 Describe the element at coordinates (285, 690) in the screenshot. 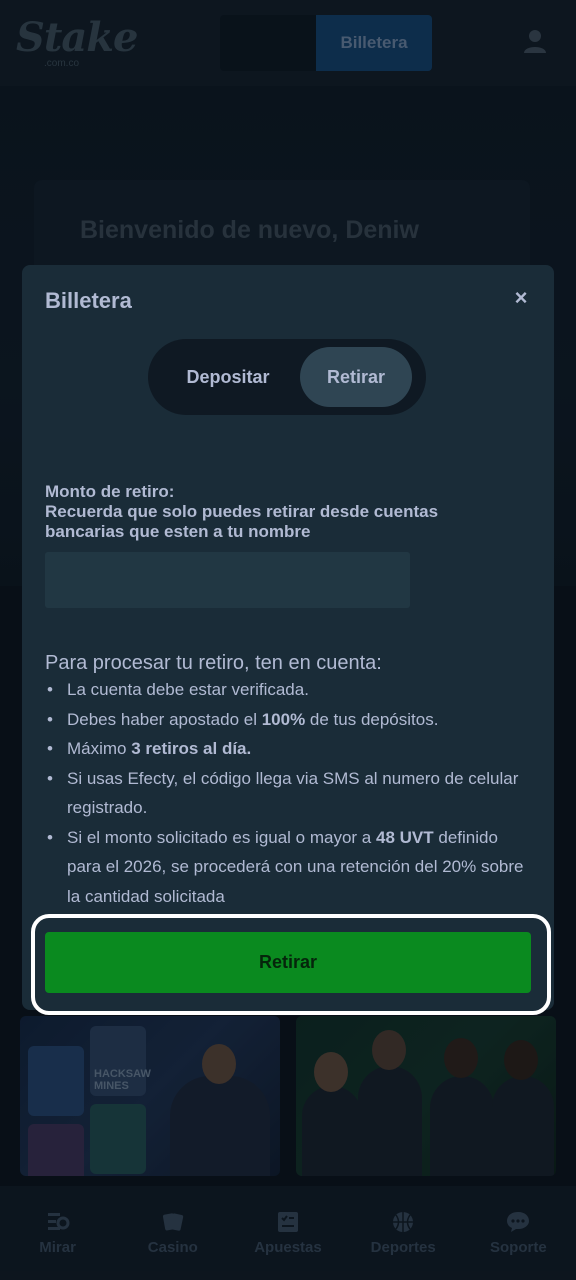

I see `info-item: La cuenta debe estar verificada.` at that location.